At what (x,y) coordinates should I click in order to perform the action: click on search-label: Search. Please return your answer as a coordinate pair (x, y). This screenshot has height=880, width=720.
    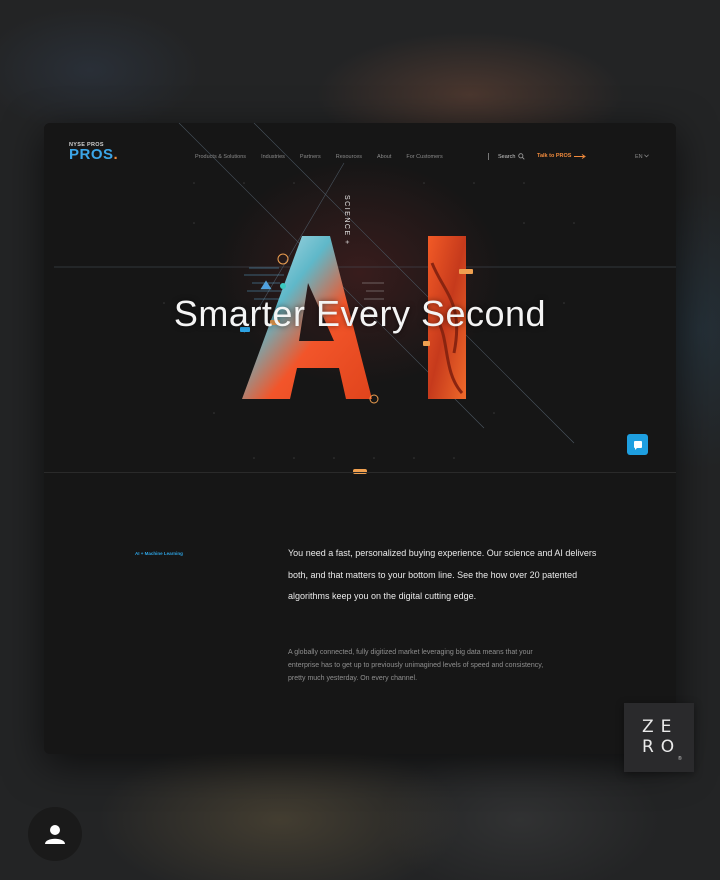
    Looking at the image, I should click on (507, 156).